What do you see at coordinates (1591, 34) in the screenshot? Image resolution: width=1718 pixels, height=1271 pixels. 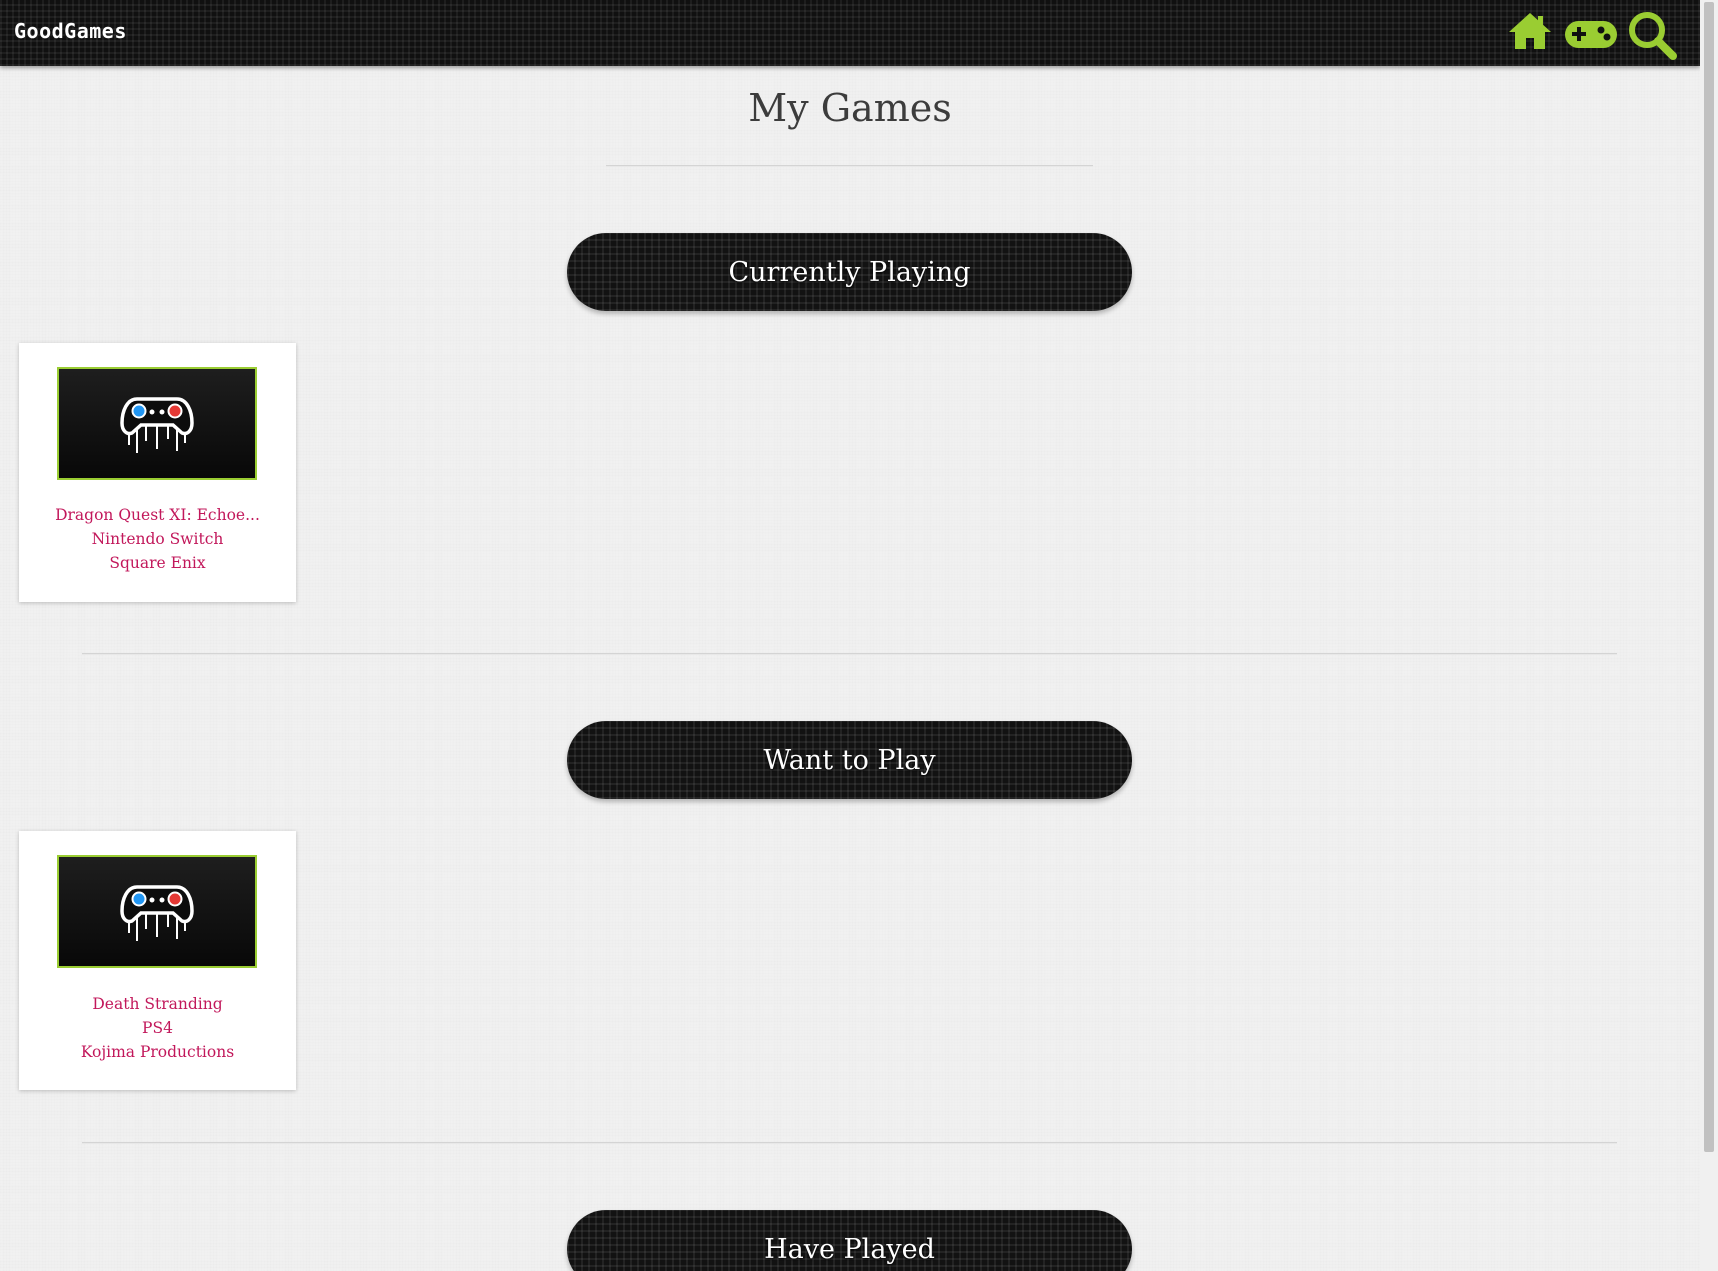 I see `gamepad-add-icon` at bounding box center [1591, 34].